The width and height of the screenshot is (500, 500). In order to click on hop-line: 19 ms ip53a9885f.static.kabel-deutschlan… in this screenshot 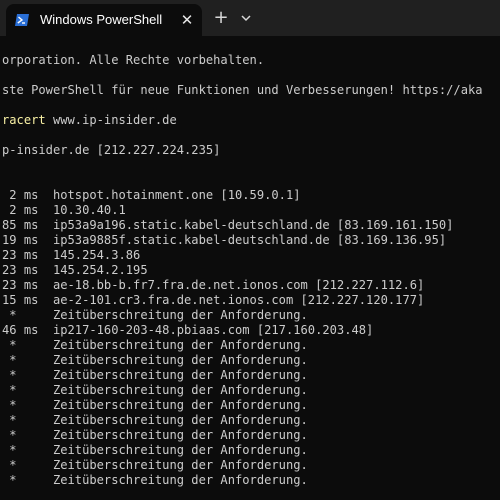, I will do `click(224, 240)`.